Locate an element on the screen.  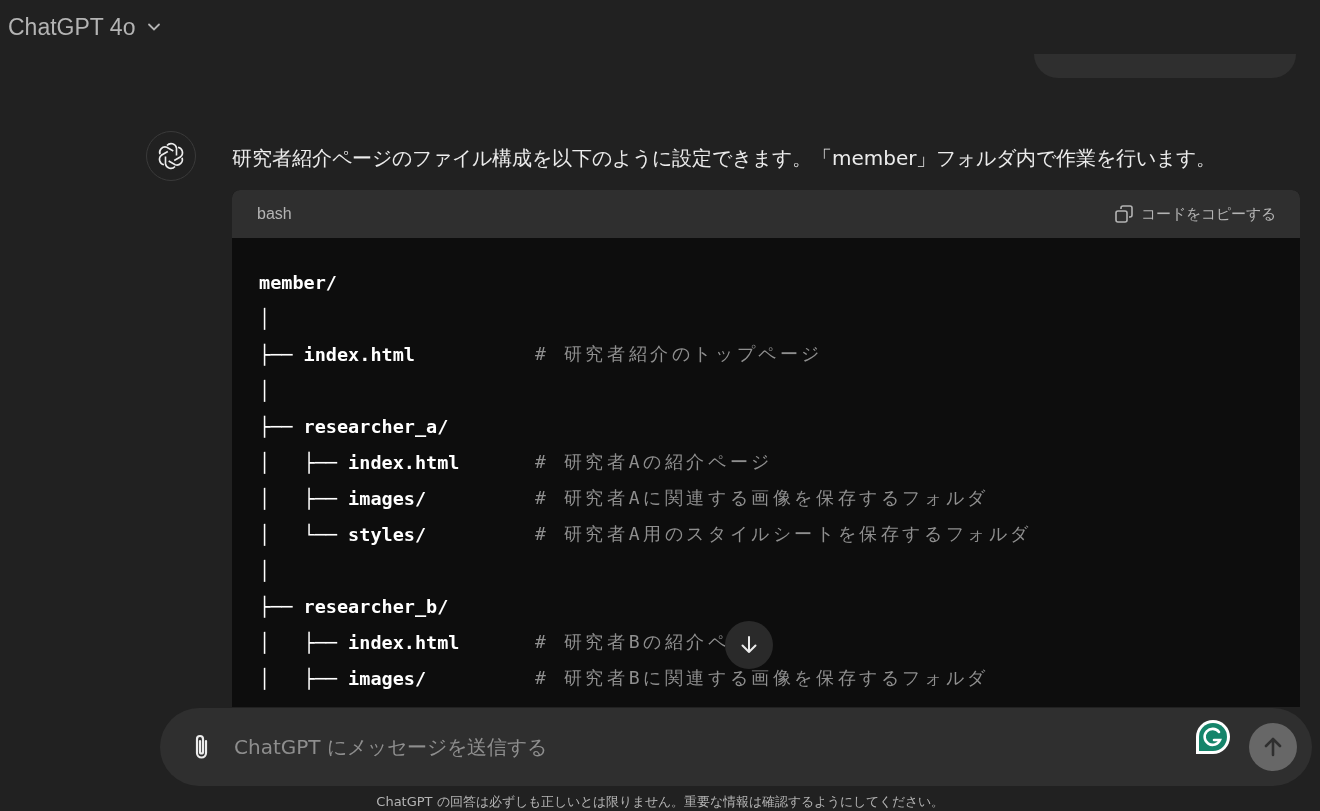
code-comment: # 研究者Bの紹介ペ is located at coordinates (632, 642).